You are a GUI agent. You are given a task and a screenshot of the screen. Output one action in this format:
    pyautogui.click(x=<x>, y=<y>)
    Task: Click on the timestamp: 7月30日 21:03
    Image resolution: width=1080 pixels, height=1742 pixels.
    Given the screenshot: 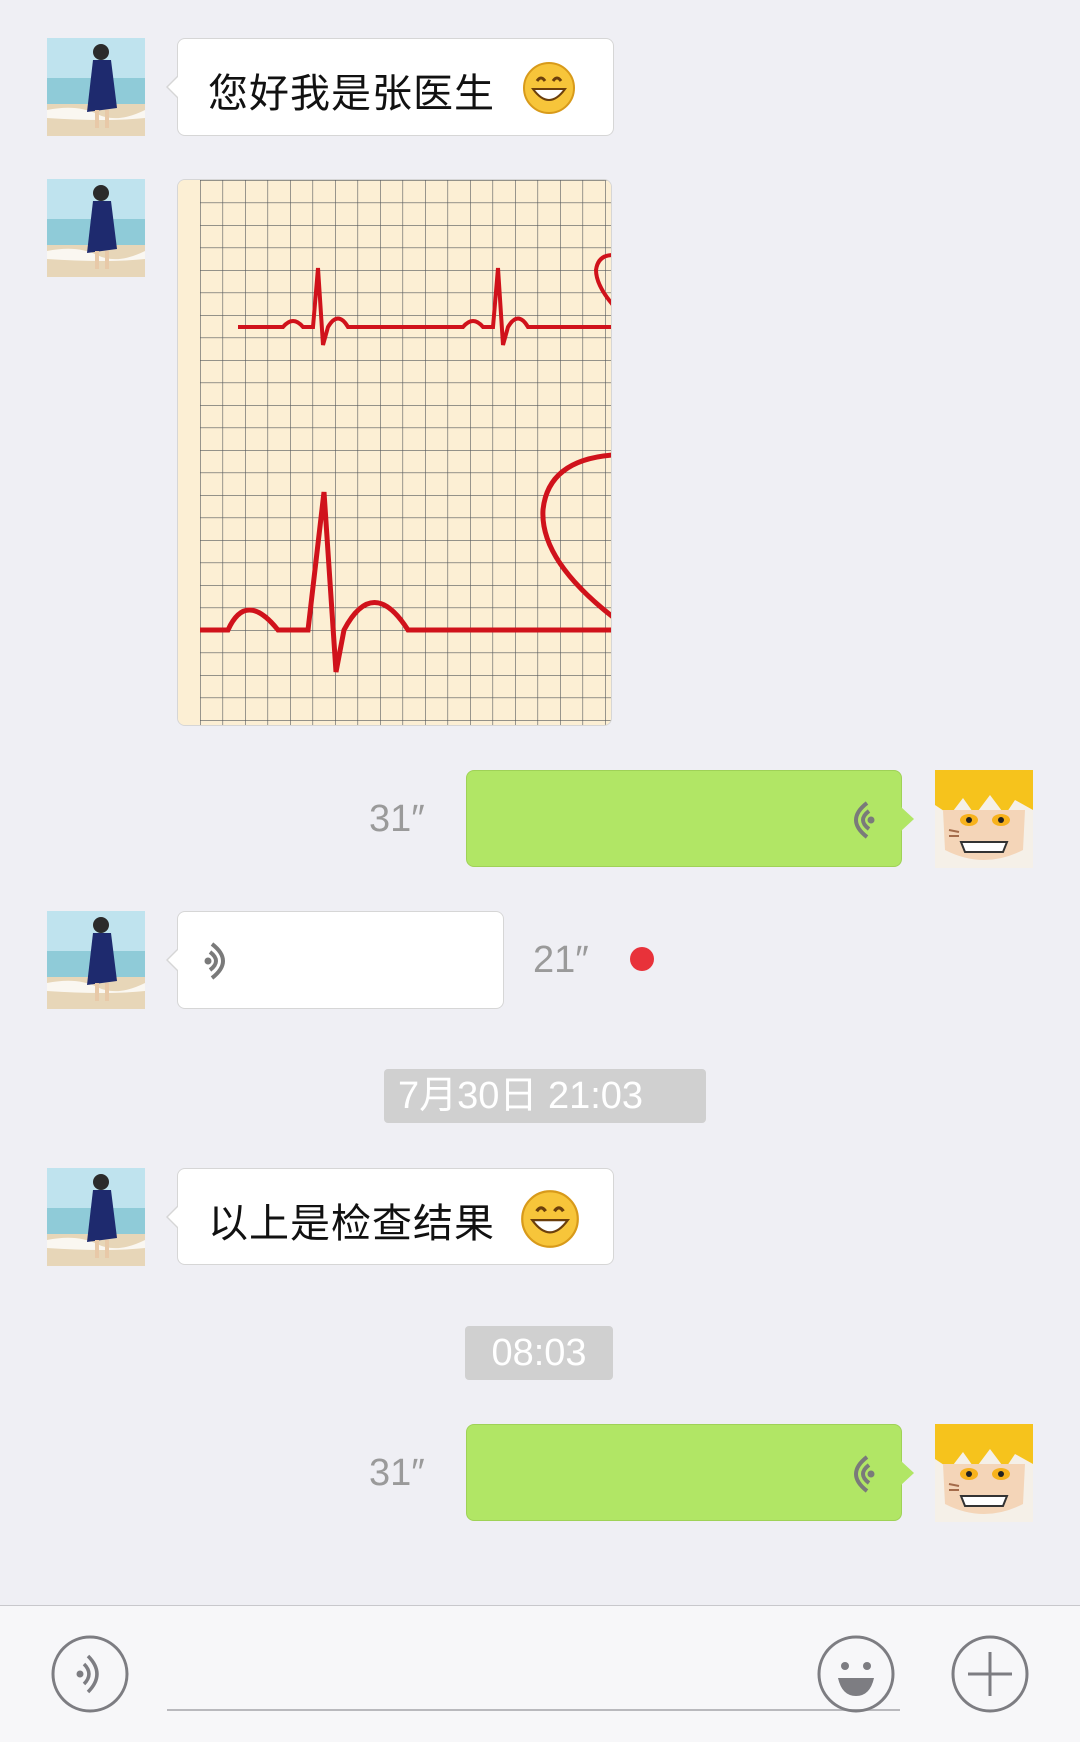 What is the action you would take?
    pyautogui.click(x=545, y=1096)
    